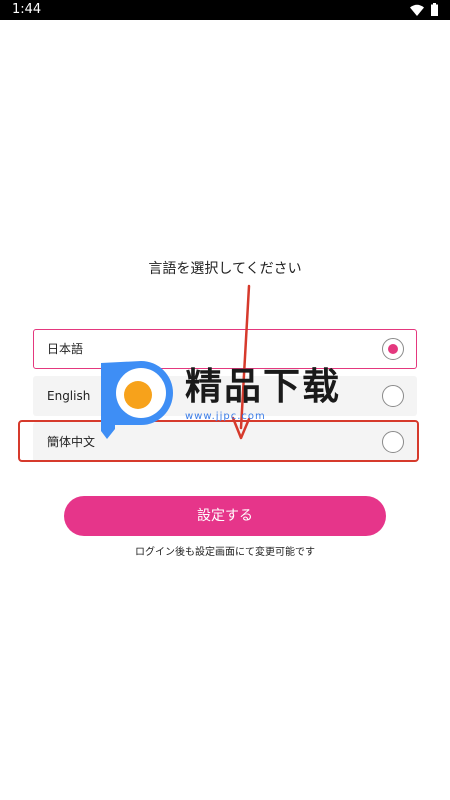  Describe the element at coordinates (225, 10) in the screenshot. I see `status-bar: 1:44` at that location.